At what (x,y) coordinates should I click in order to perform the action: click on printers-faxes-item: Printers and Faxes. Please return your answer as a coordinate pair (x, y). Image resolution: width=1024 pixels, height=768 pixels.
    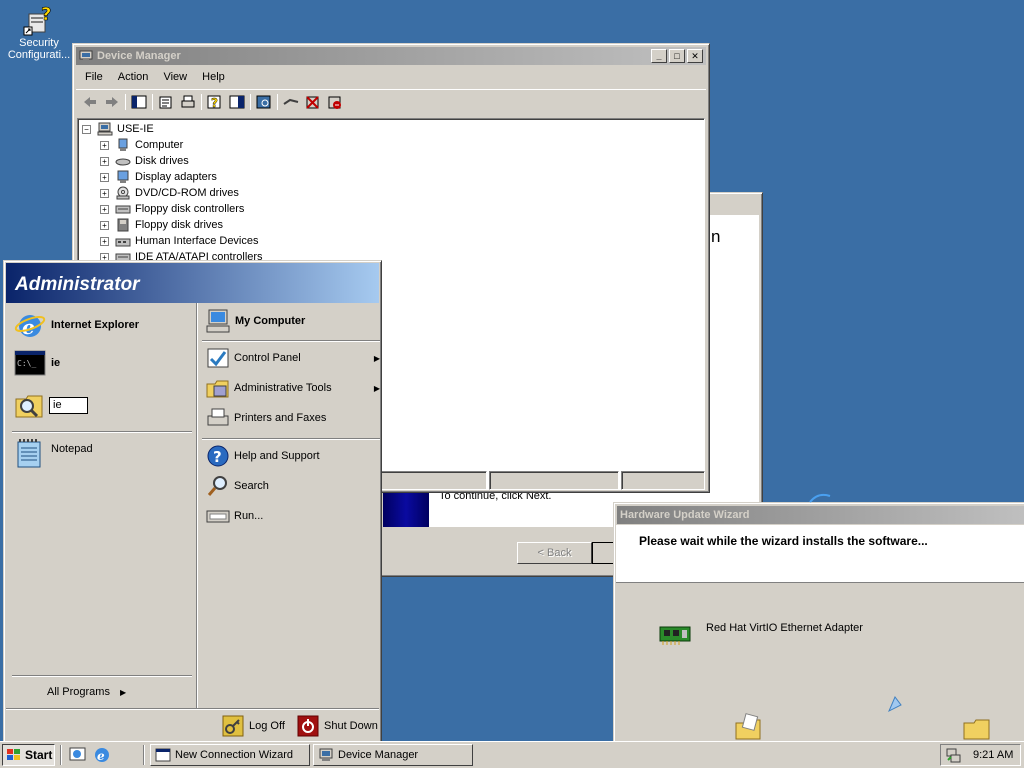
    Looking at the image, I should click on (266, 418).